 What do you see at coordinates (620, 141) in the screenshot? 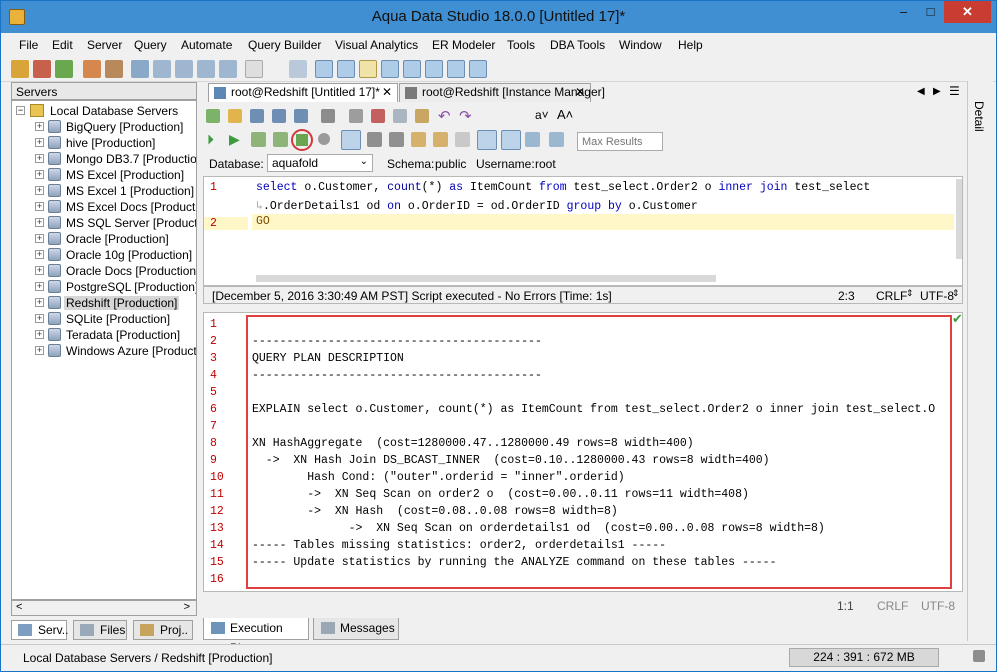
I see `max-results-input` at bounding box center [620, 141].